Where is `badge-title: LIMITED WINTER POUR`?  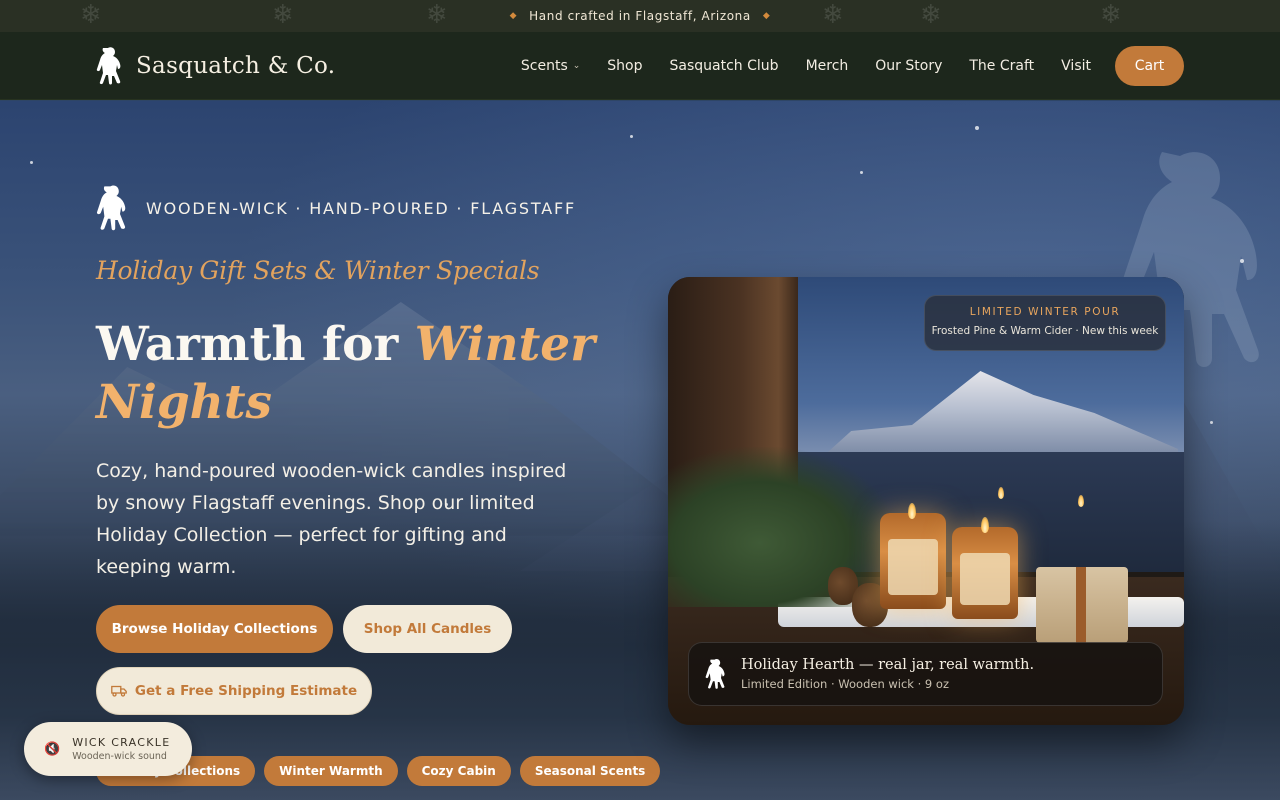 badge-title: LIMITED WINTER POUR is located at coordinates (1045, 312).